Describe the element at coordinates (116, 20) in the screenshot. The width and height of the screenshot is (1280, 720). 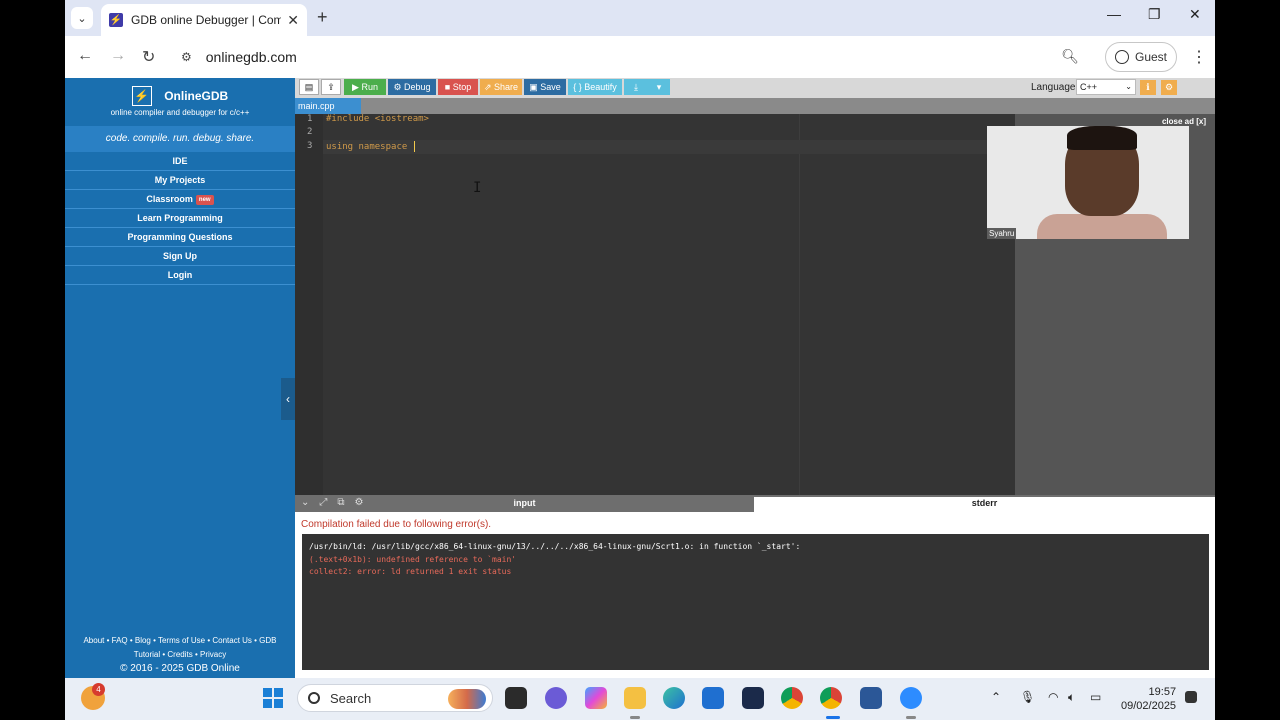
I see `onlinegdb-favicon-icon: ⚡` at that location.